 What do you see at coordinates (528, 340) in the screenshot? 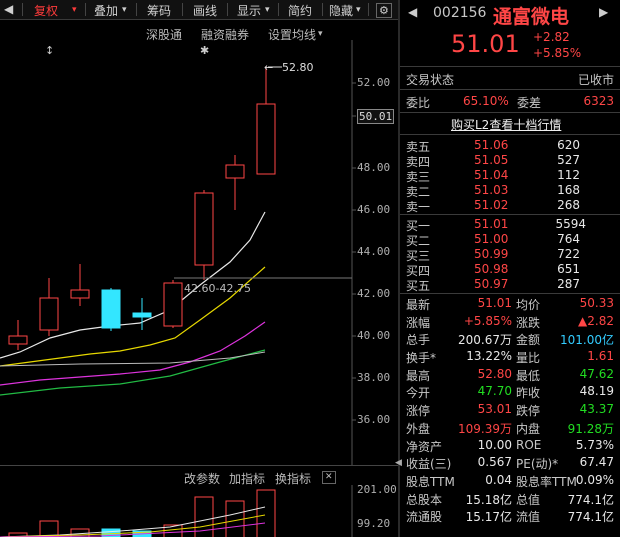
I see `stat-label: 金额` at bounding box center [528, 340].